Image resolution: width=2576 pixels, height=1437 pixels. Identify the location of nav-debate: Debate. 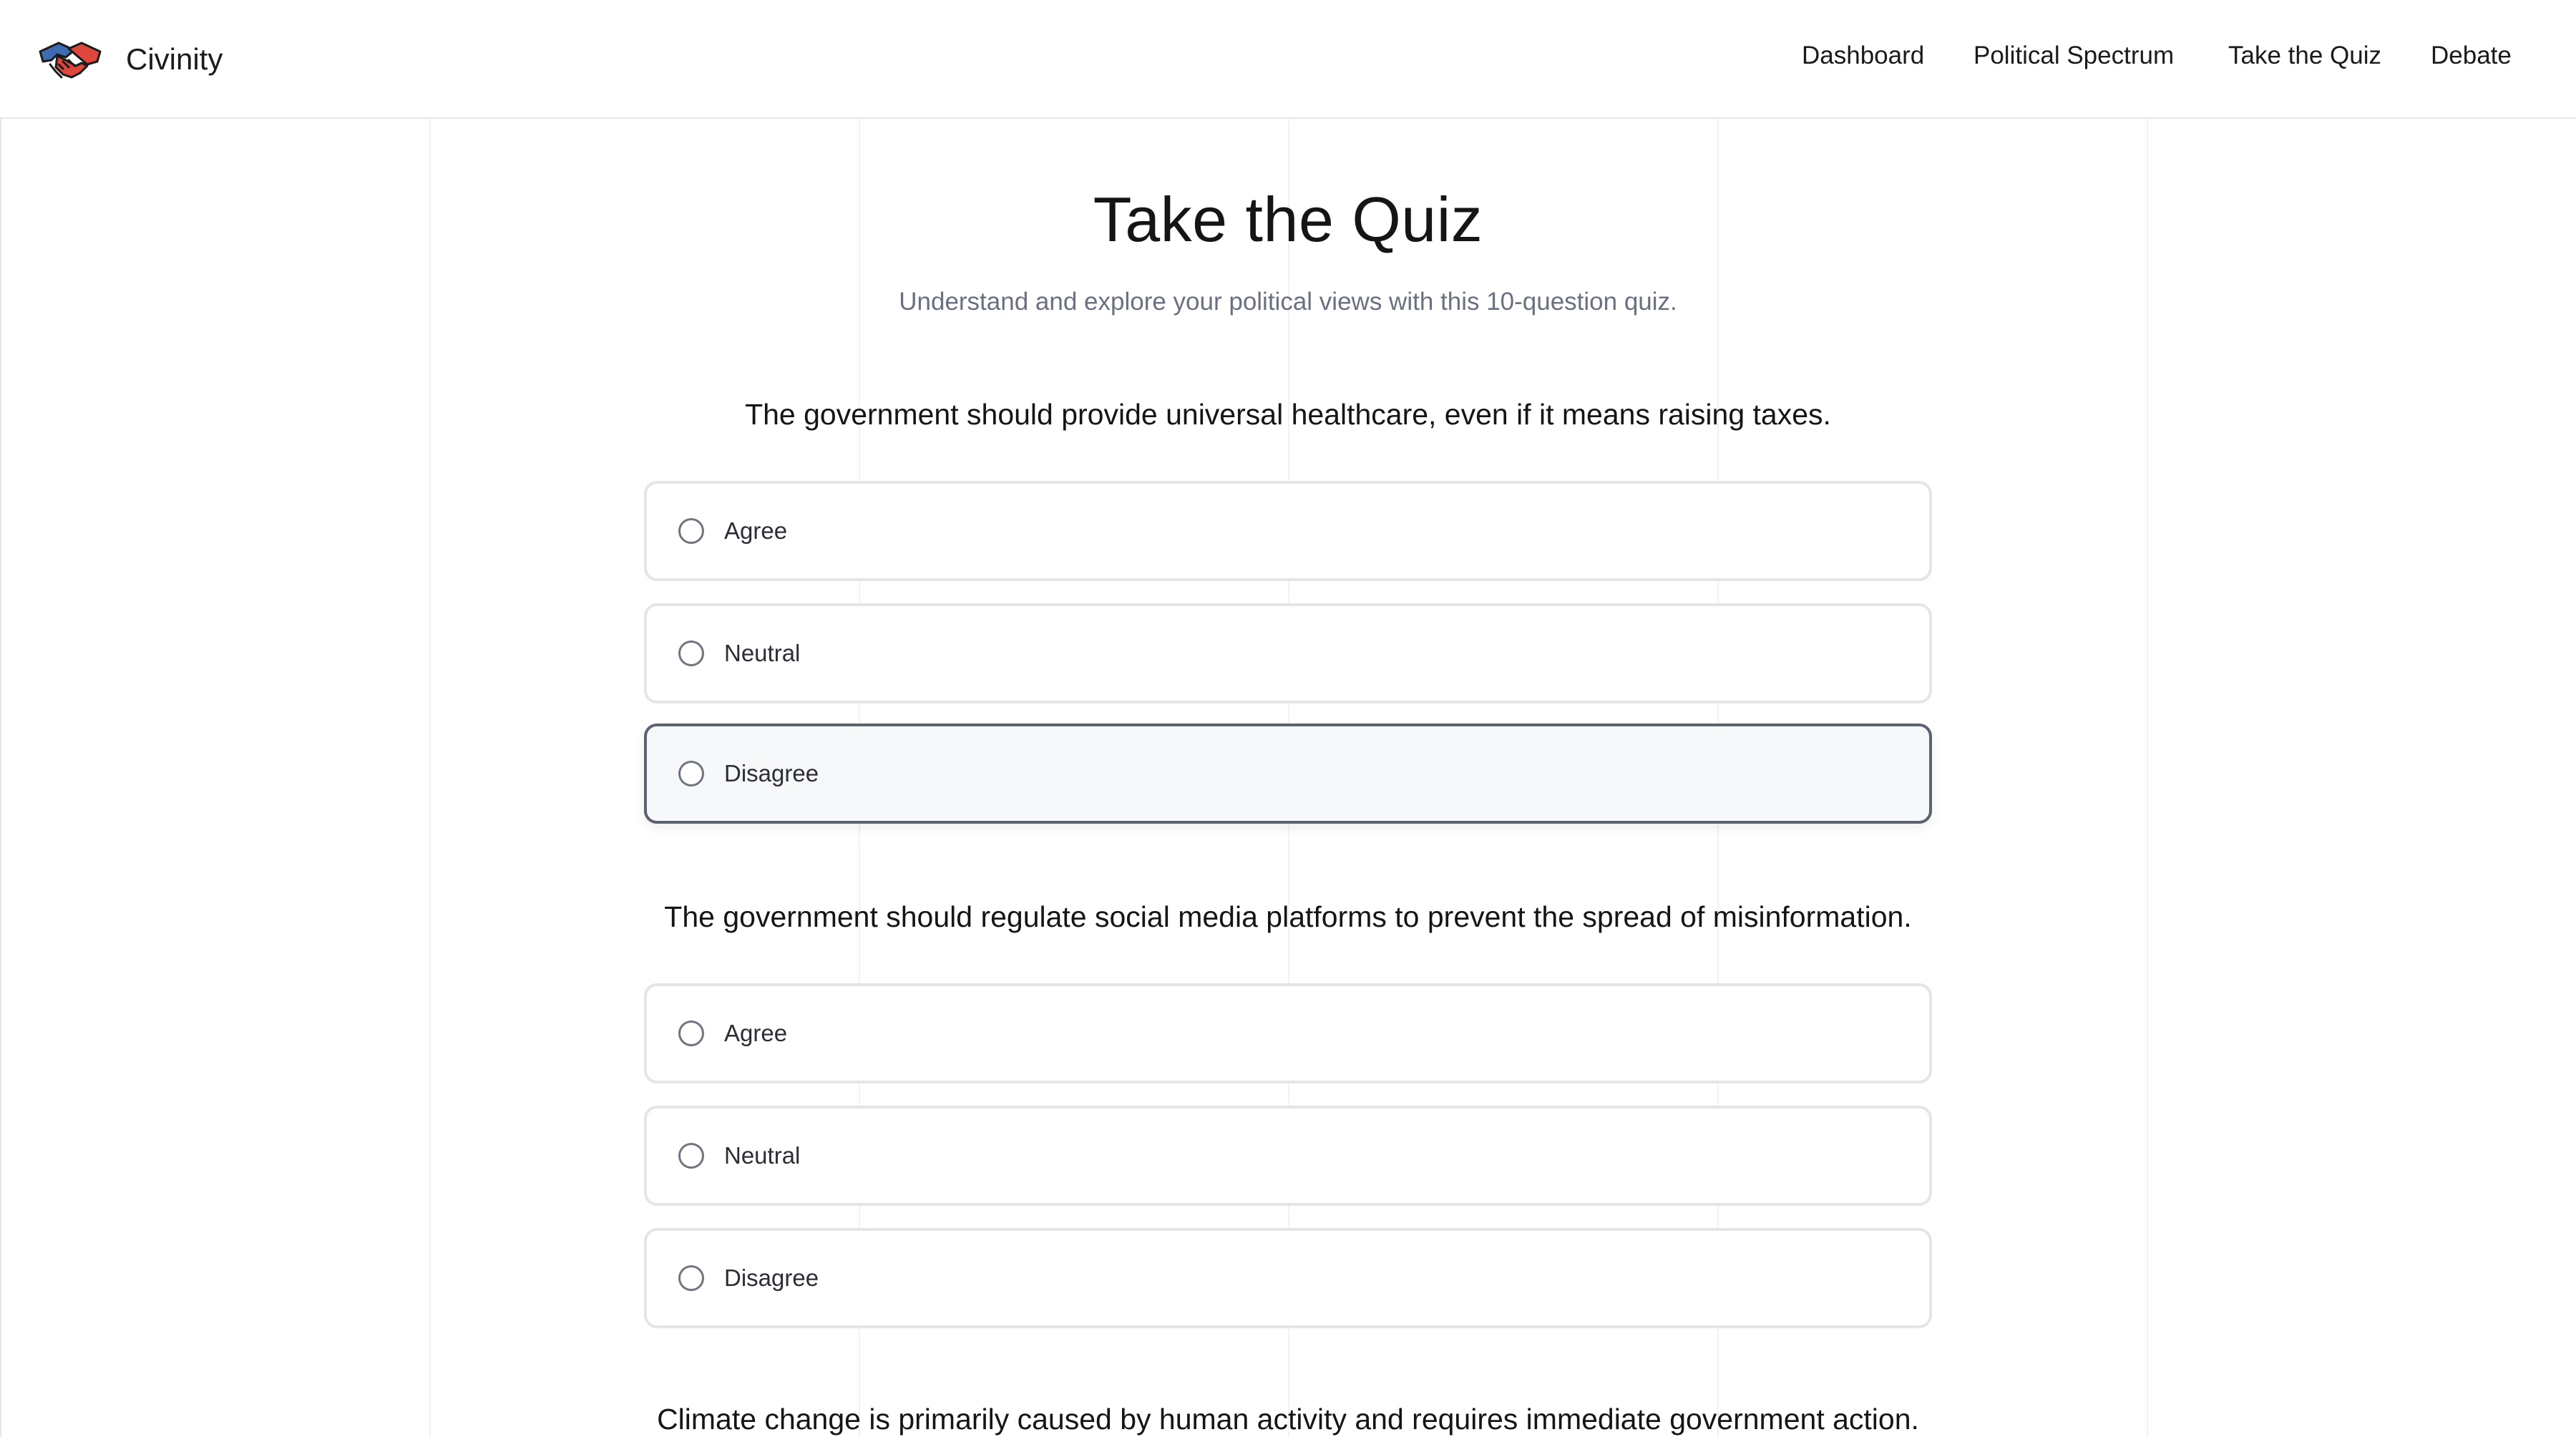
(2471, 56).